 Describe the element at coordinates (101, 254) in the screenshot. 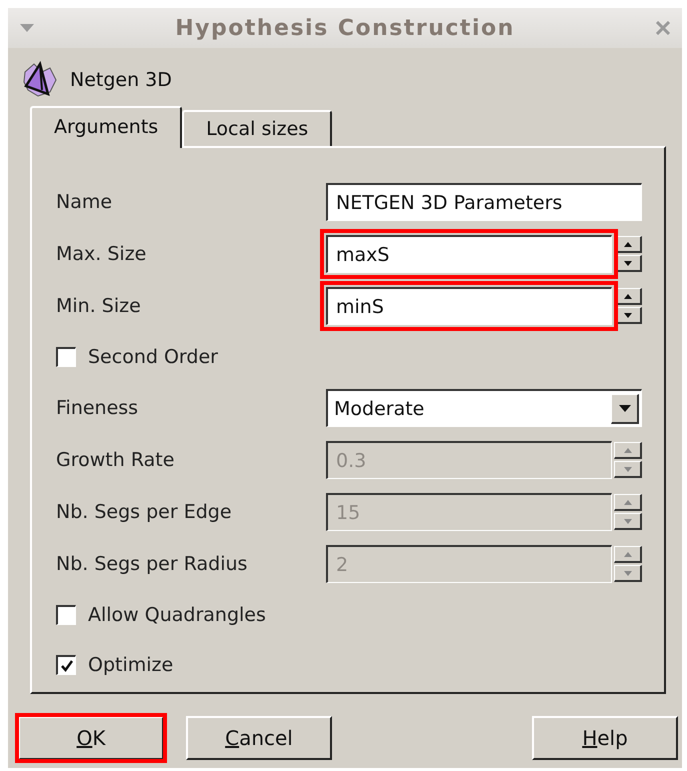

I see `field-label: Max. Size` at that location.